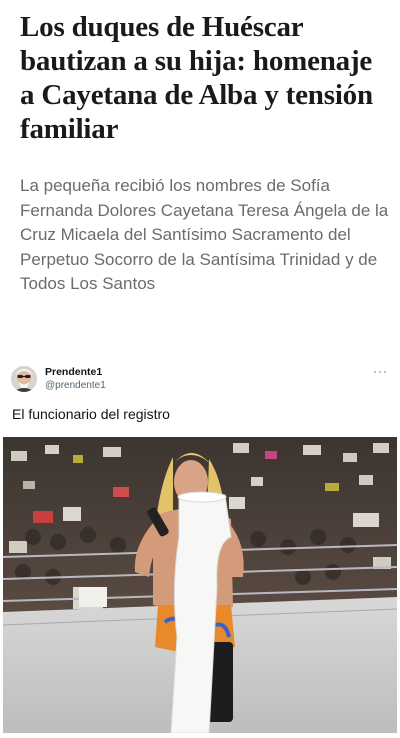  What do you see at coordinates (91, 414) in the screenshot?
I see `tweet-text: El funcionario del registro` at bounding box center [91, 414].